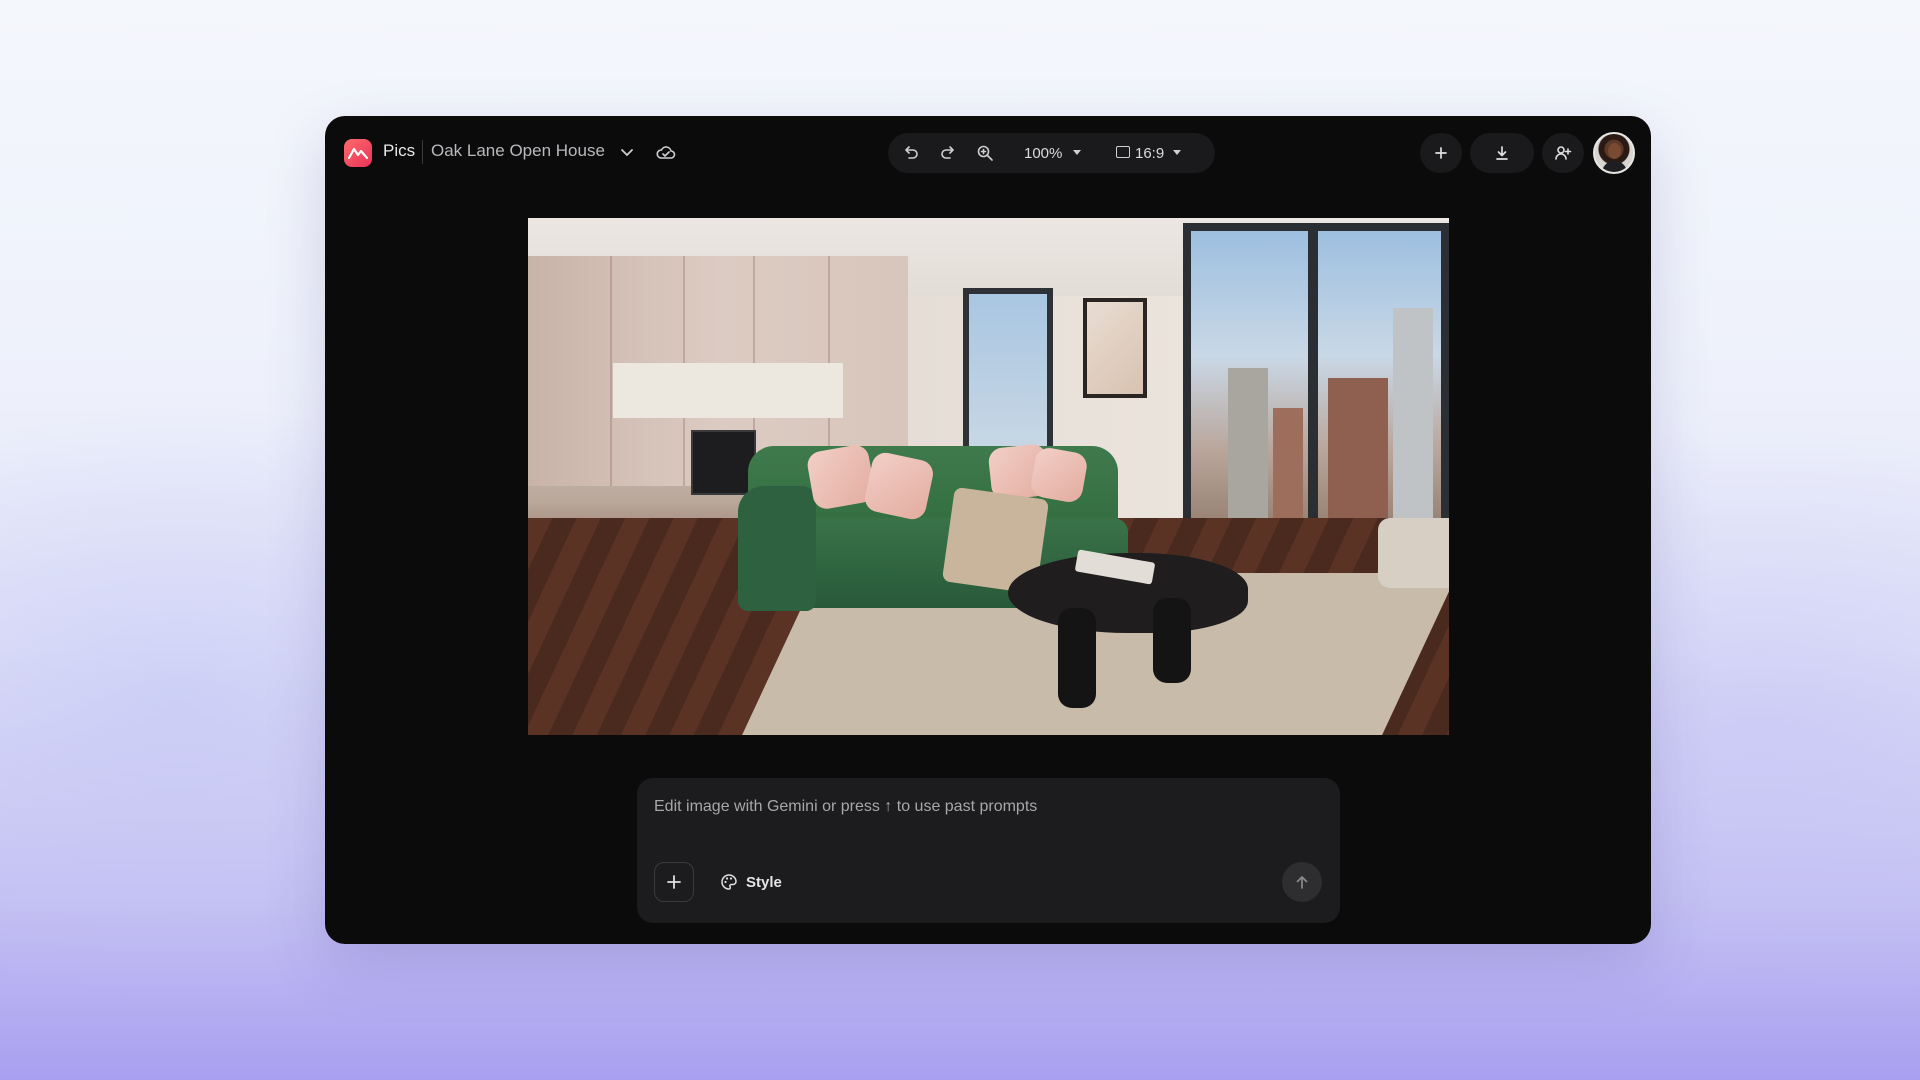 The width and height of the screenshot is (1920, 1080). I want to click on arrow-up-icon, so click(1302, 882).